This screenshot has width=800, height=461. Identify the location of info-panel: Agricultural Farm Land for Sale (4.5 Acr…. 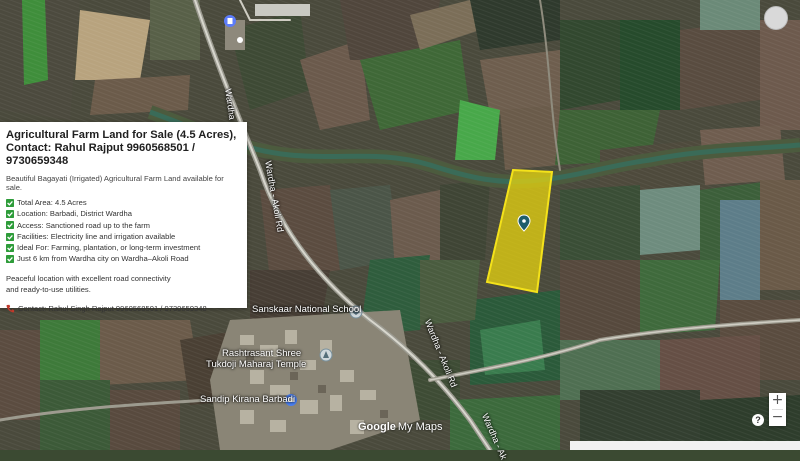
(123, 217).